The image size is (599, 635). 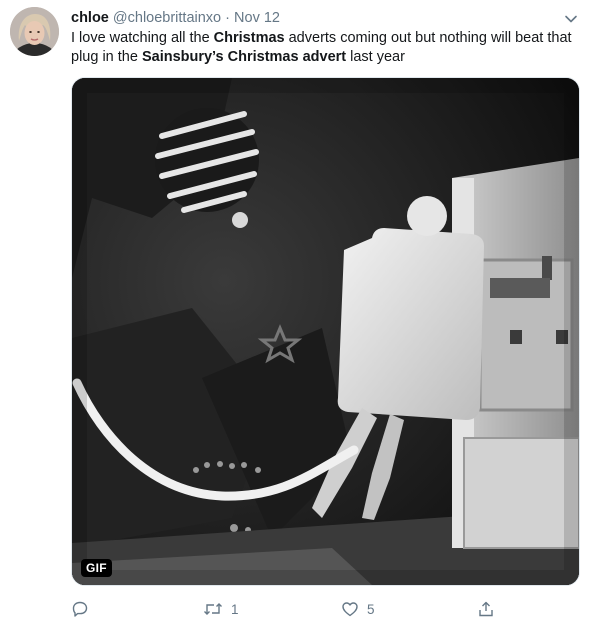 I want to click on heart-icon, so click(x=350, y=609).